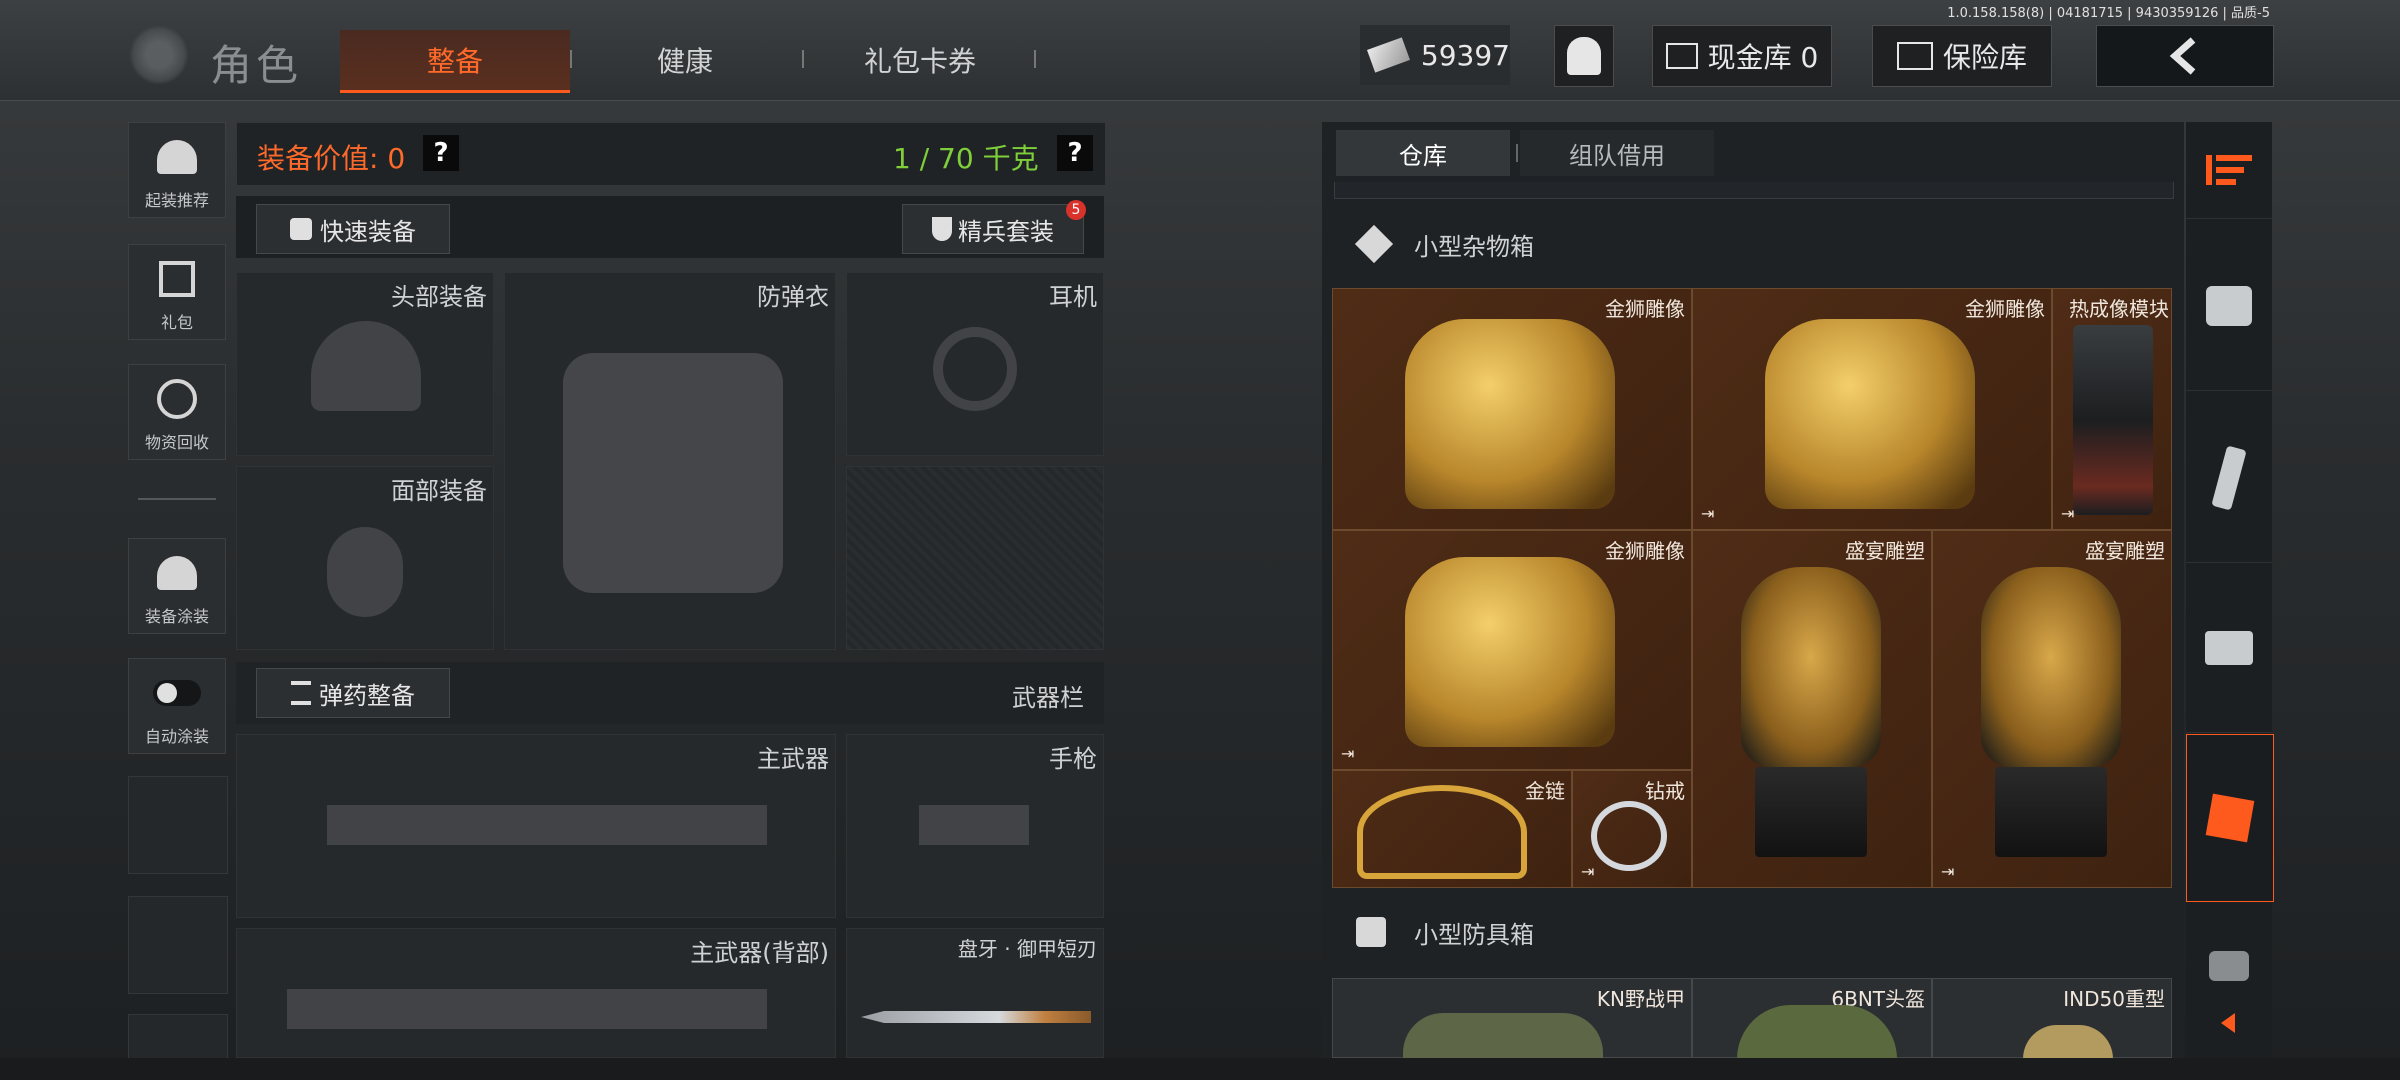 This screenshot has height=1080, width=2400. Describe the element at coordinates (1006, 231) in the screenshot. I see `elite-kit-label: 精兵套装` at that location.